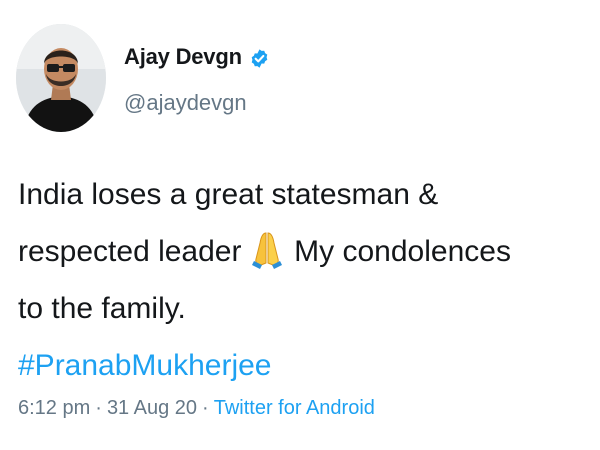  I want to click on tweet-text-line: India loses a great statesman &, so click(228, 194).